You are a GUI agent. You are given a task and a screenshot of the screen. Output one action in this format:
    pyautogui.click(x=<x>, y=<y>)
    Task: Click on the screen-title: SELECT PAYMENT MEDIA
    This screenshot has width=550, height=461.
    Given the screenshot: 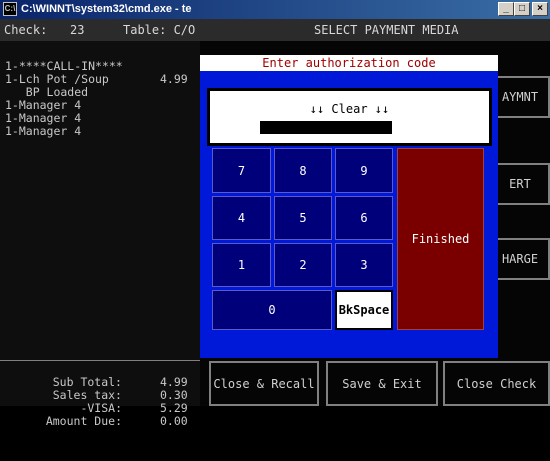 What is the action you would take?
    pyautogui.click(x=386, y=30)
    